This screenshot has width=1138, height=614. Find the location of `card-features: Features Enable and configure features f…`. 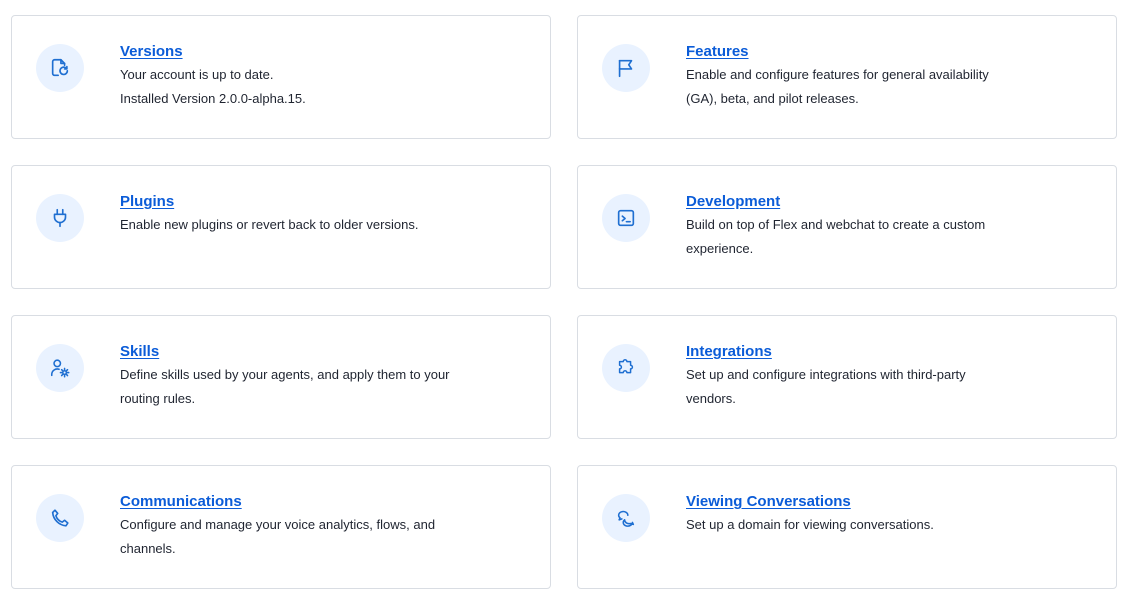

card-features: Features Enable and configure features f… is located at coordinates (847, 77).